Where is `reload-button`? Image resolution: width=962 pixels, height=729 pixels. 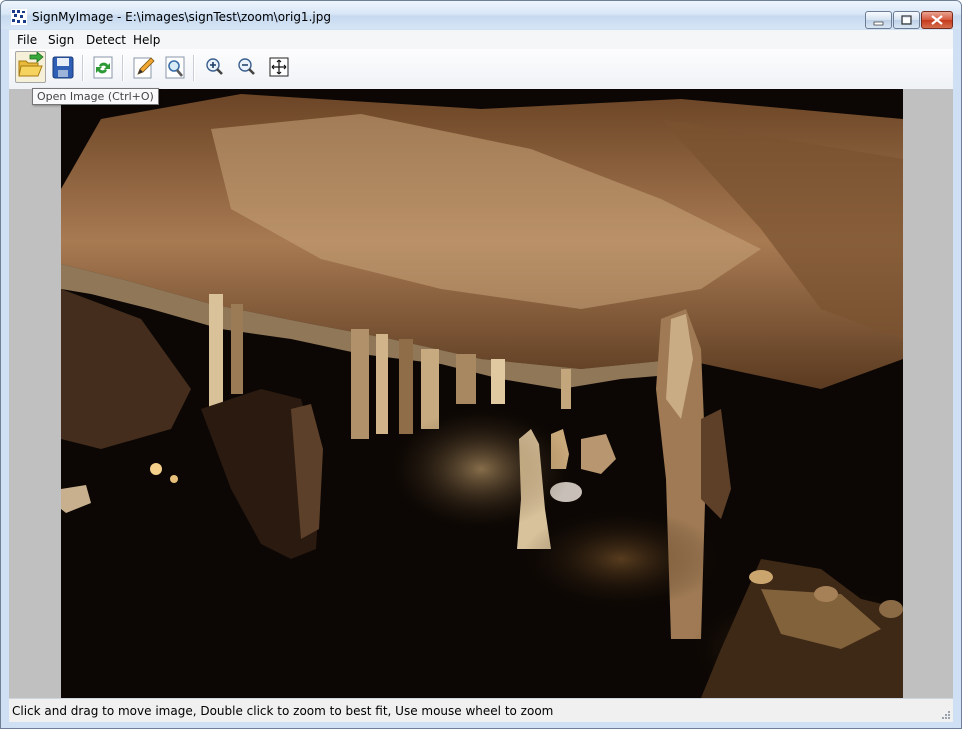
reload-button is located at coordinates (103, 67).